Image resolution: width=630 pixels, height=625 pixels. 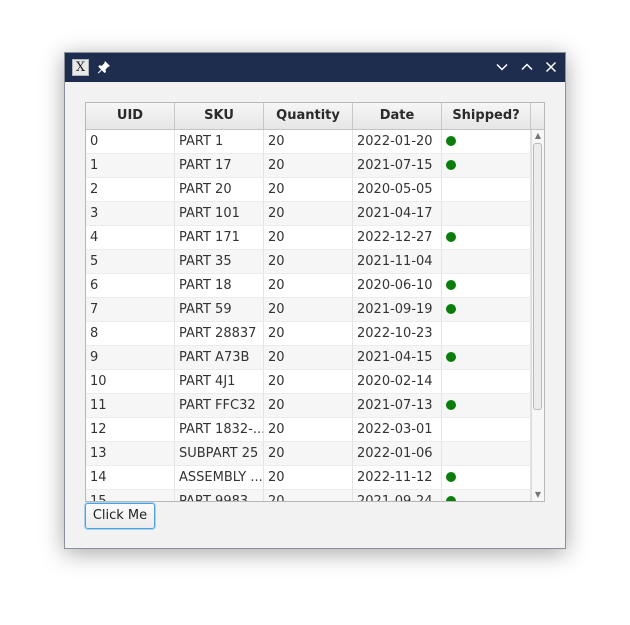 What do you see at coordinates (219, 333) in the screenshot?
I see `cell-sku: PART 28837` at bounding box center [219, 333].